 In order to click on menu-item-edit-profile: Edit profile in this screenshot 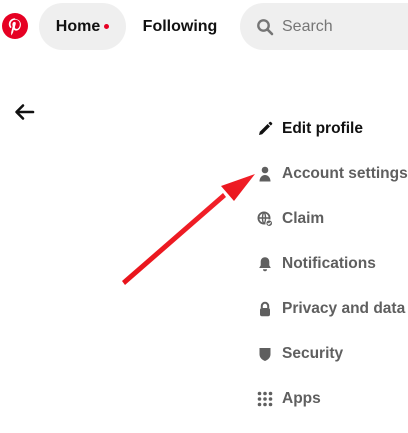, I will do `click(309, 129)`.